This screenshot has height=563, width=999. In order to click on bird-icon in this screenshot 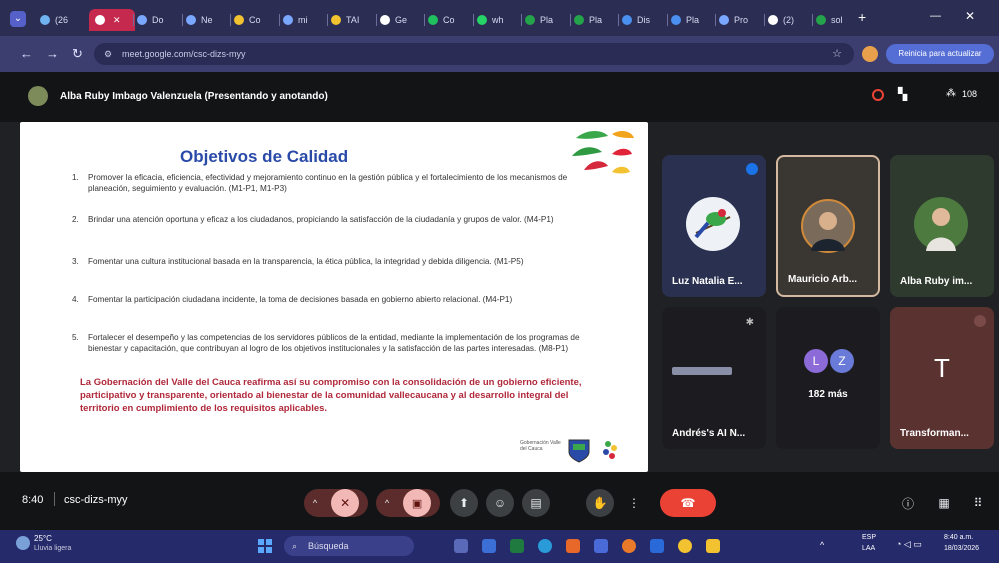, I will do `click(712, 224)`.